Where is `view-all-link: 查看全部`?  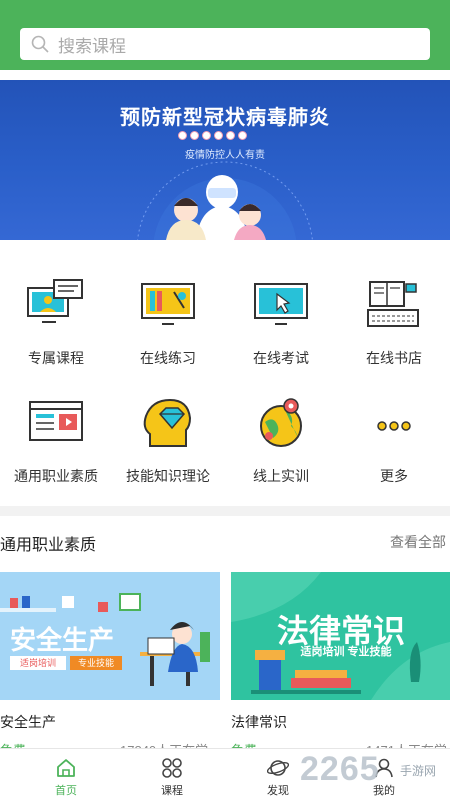 view-all-link: 查看全部 is located at coordinates (418, 542).